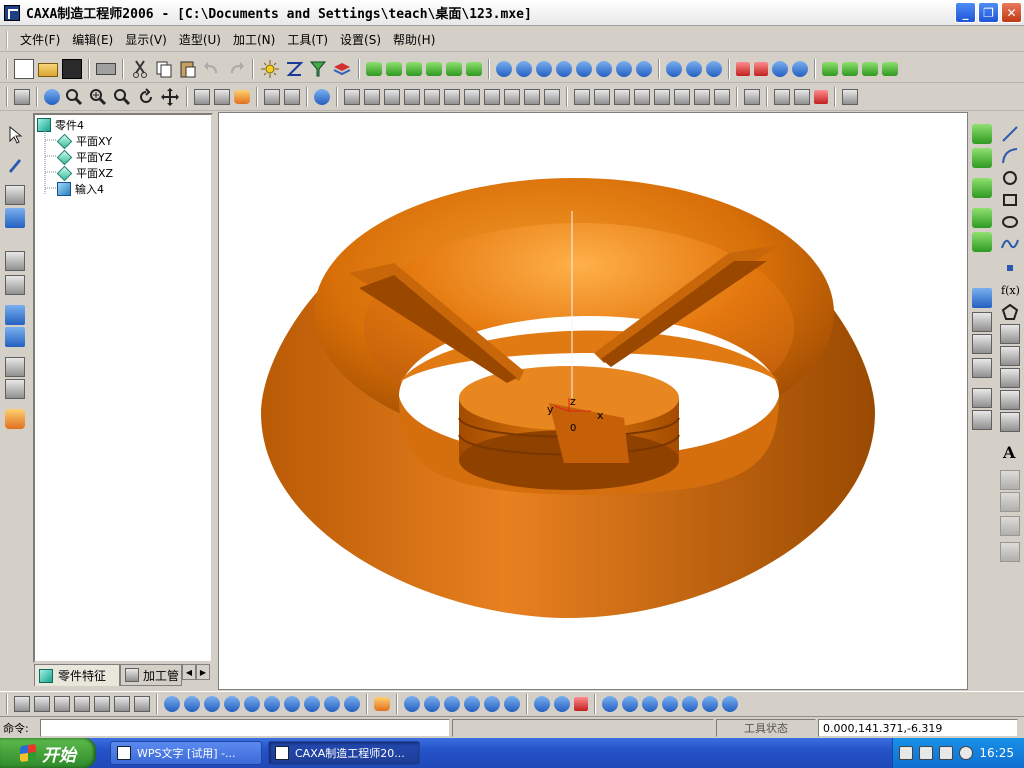  What do you see at coordinates (270, 69) in the screenshot?
I see `light-icon` at bounding box center [270, 69].